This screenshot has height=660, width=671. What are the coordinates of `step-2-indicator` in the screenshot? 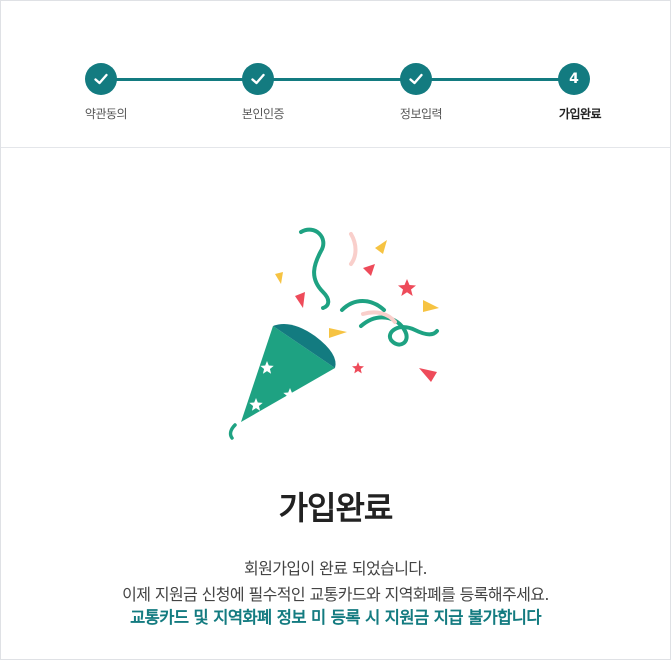 It's located at (258, 79).